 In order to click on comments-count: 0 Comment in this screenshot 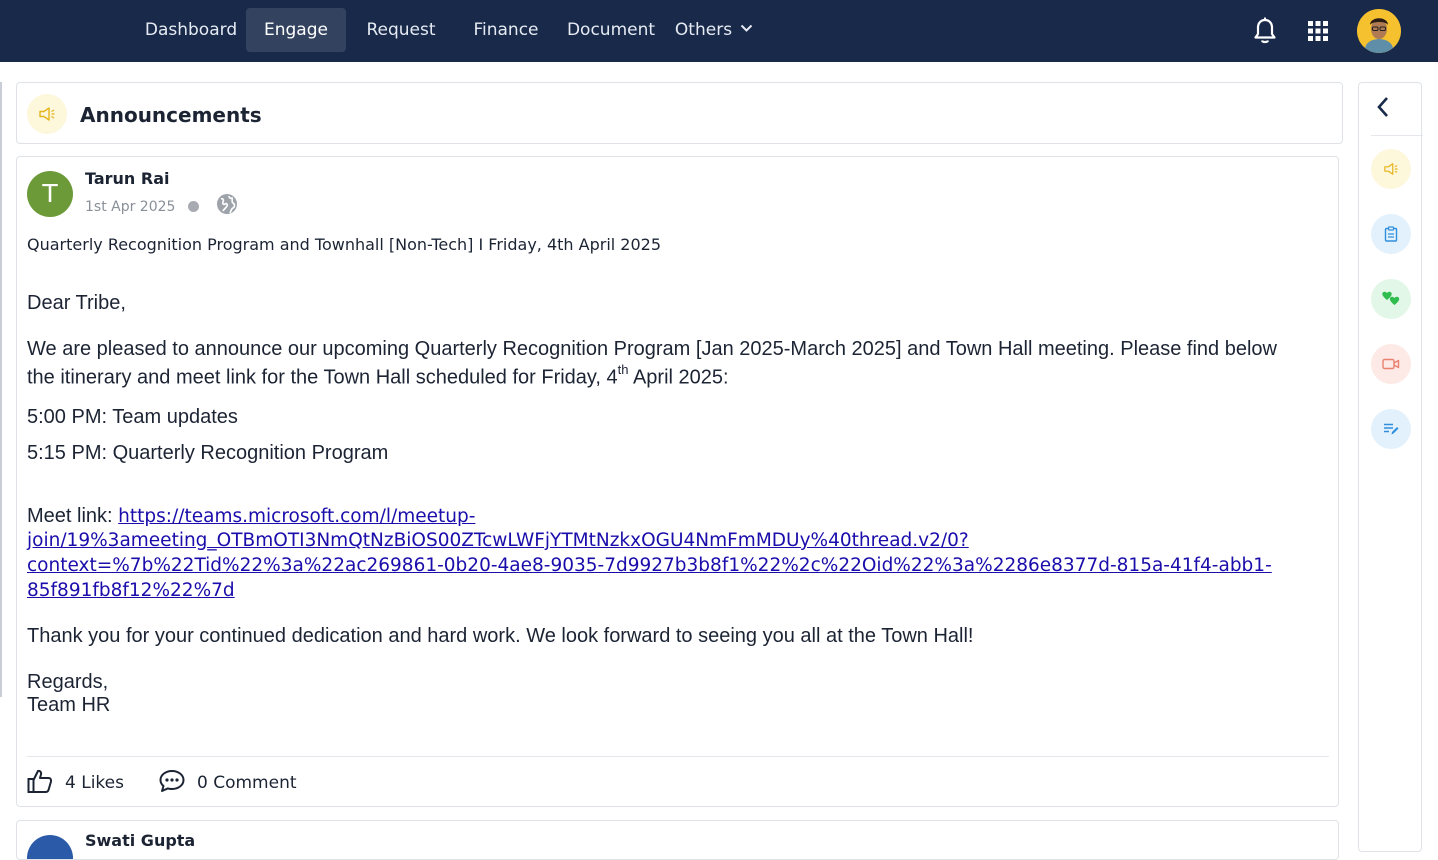, I will do `click(247, 783)`.